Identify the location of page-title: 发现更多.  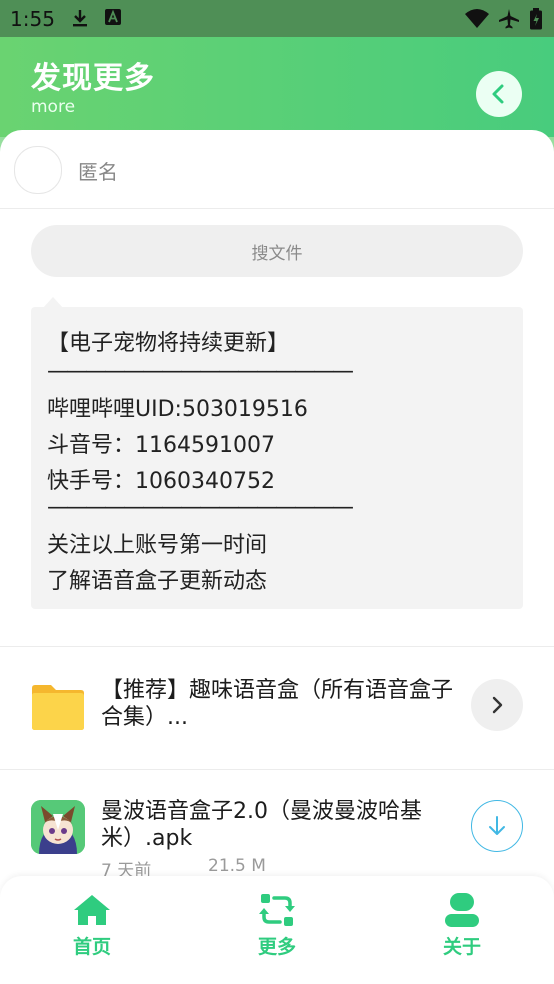
(93, 78).